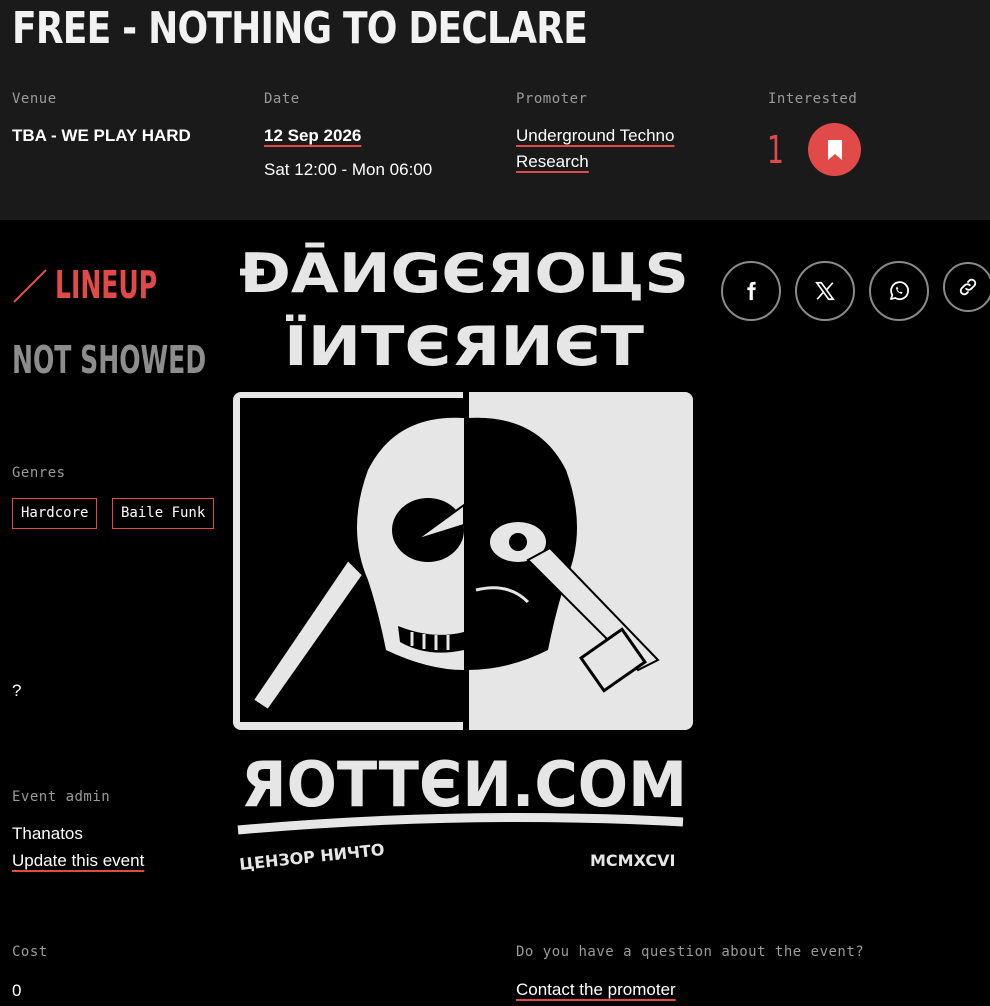 The image size is (990, 1006). Describe the element at coordinates (163, 513) in the screenshot. I see `genre-tag: Baile Funk` at that location.